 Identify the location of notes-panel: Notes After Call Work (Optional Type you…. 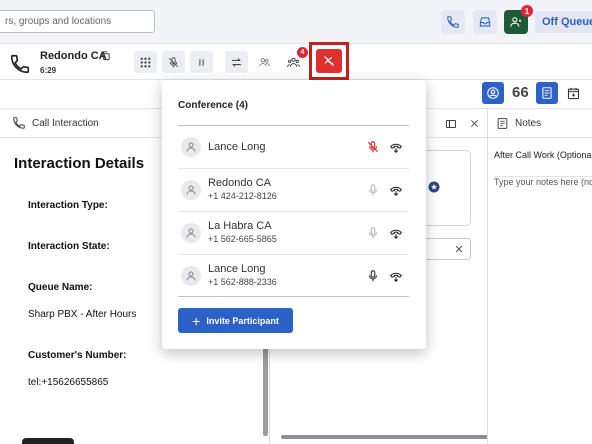
(539, 276).